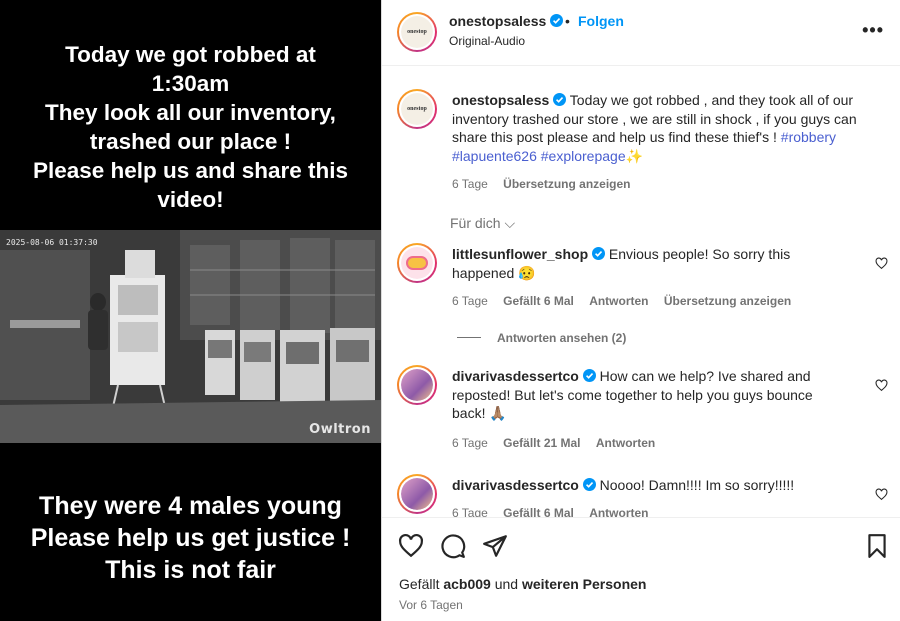 This screenshot has width=900, height=621. I want to click on comment-username: littlesunflower_shop, so click(520, 254).